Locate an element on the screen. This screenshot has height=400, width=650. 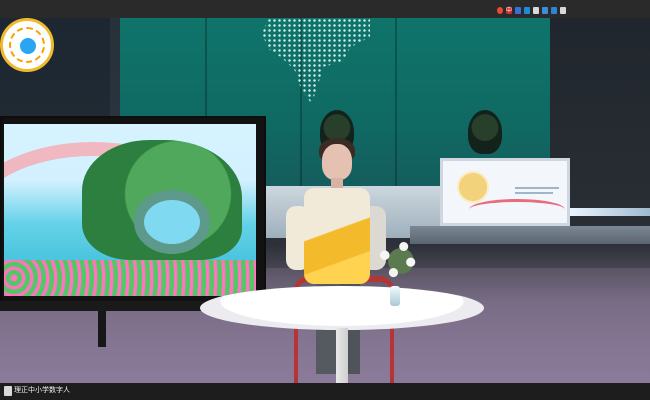
moon-icon is located at coordinates (518, 10).